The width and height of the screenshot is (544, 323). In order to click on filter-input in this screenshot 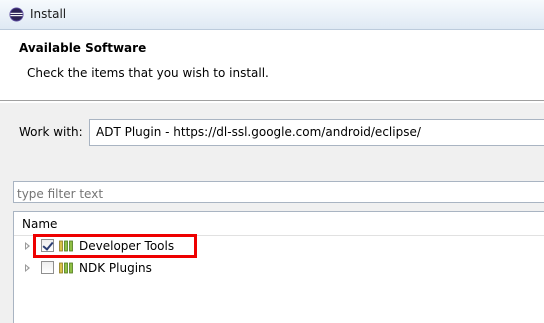, I will do `click(278, 192)`.